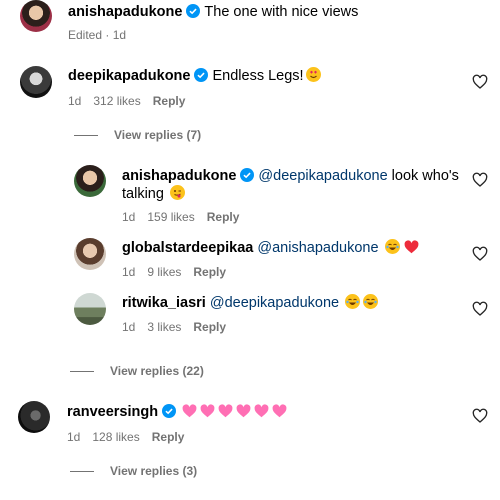 Image resolution: width=500 pixels, height=500 pixels. What do you see at coordinates (129, 76) in the screenshot?
I see `comment-username: deepikapadukone` at bounding box center [129, 76].